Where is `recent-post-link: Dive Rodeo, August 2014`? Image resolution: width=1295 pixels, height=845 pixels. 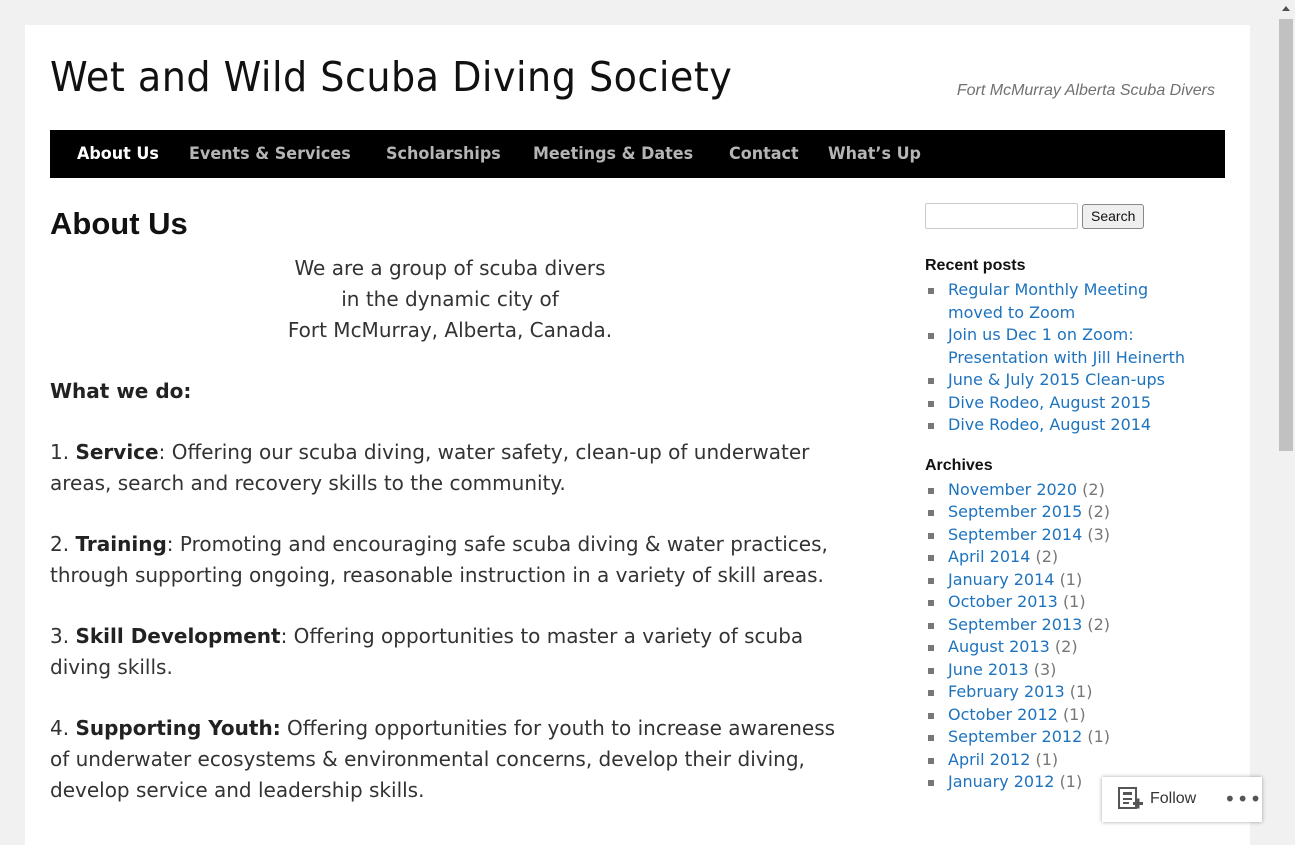
recent-post-link: Dive Rodeo, August 2014 is located at coordinates (1049, 424).